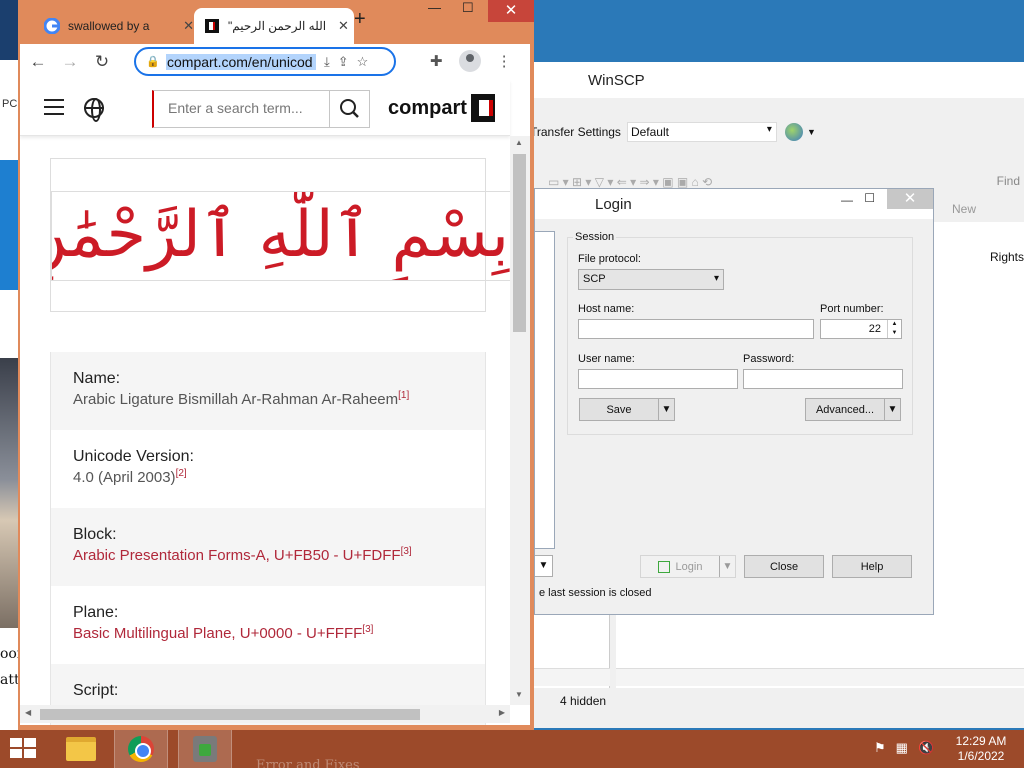 This screenshot has height=768, width=1024. Describe the element at coordinates (545, 390) in the screenshot. I see `site-list` at that location.